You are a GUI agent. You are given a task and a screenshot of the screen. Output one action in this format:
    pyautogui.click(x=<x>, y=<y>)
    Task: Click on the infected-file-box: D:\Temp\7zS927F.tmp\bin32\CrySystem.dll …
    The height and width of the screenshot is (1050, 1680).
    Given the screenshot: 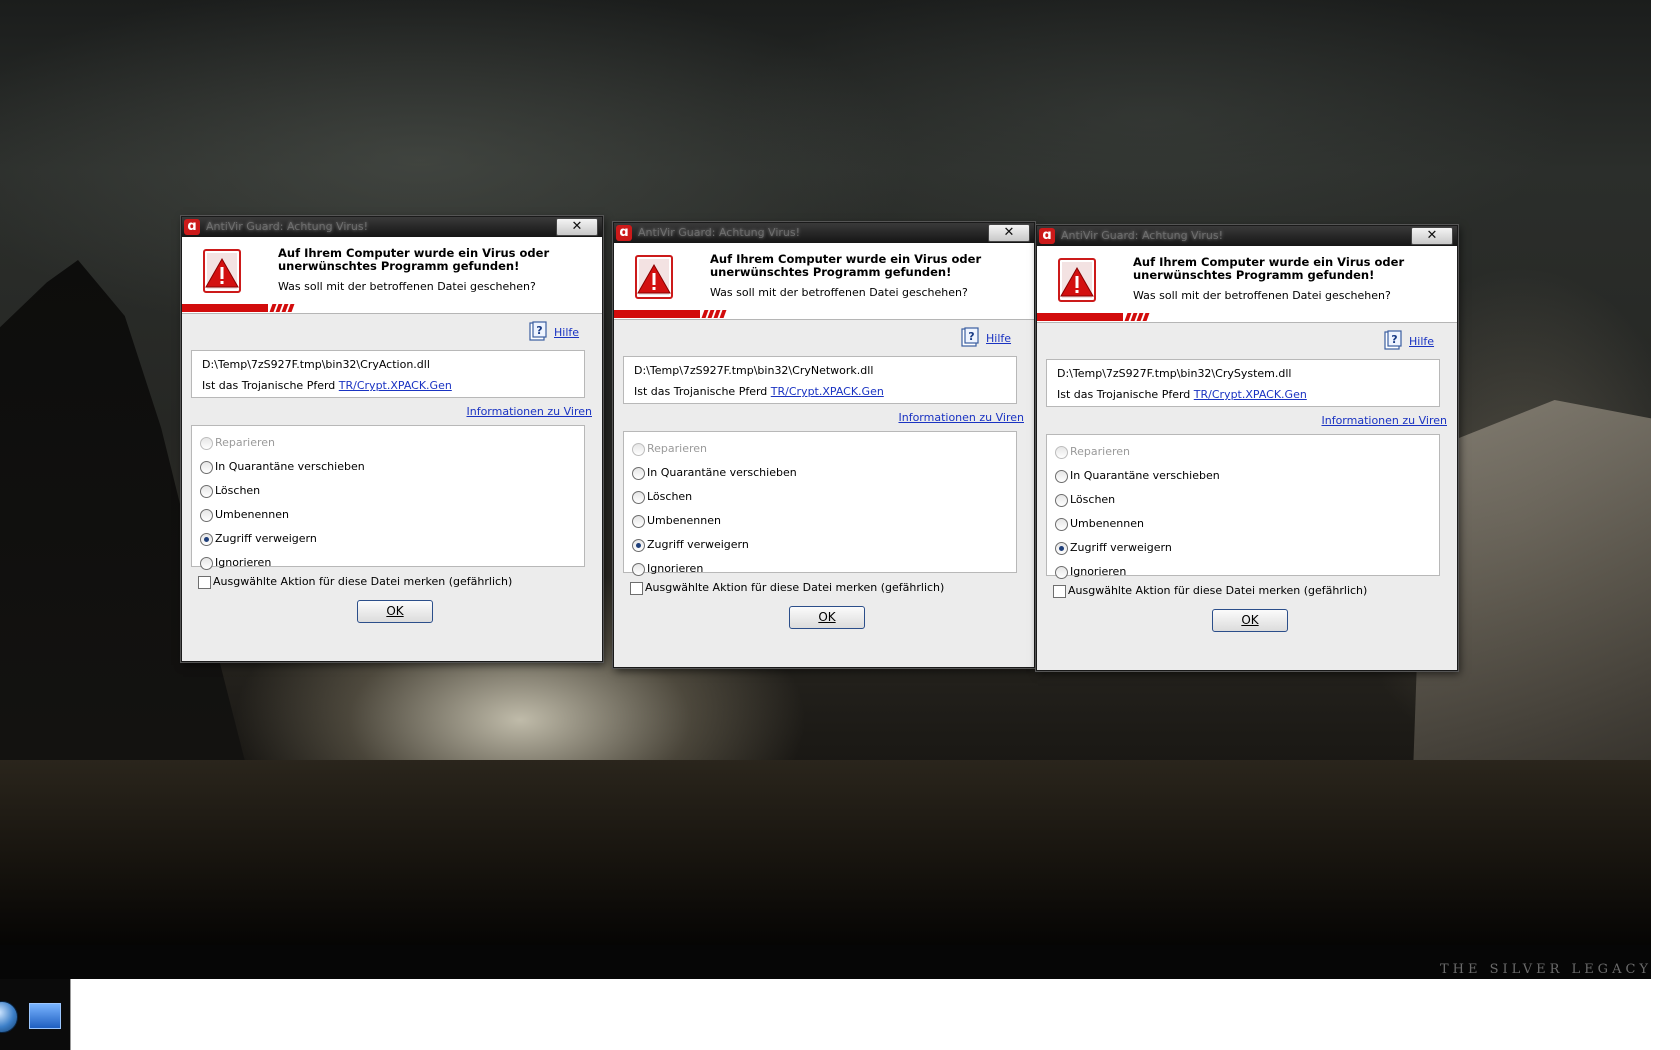 What is the action you would take?
    pyautogui.click(x=1243, y=383)
    